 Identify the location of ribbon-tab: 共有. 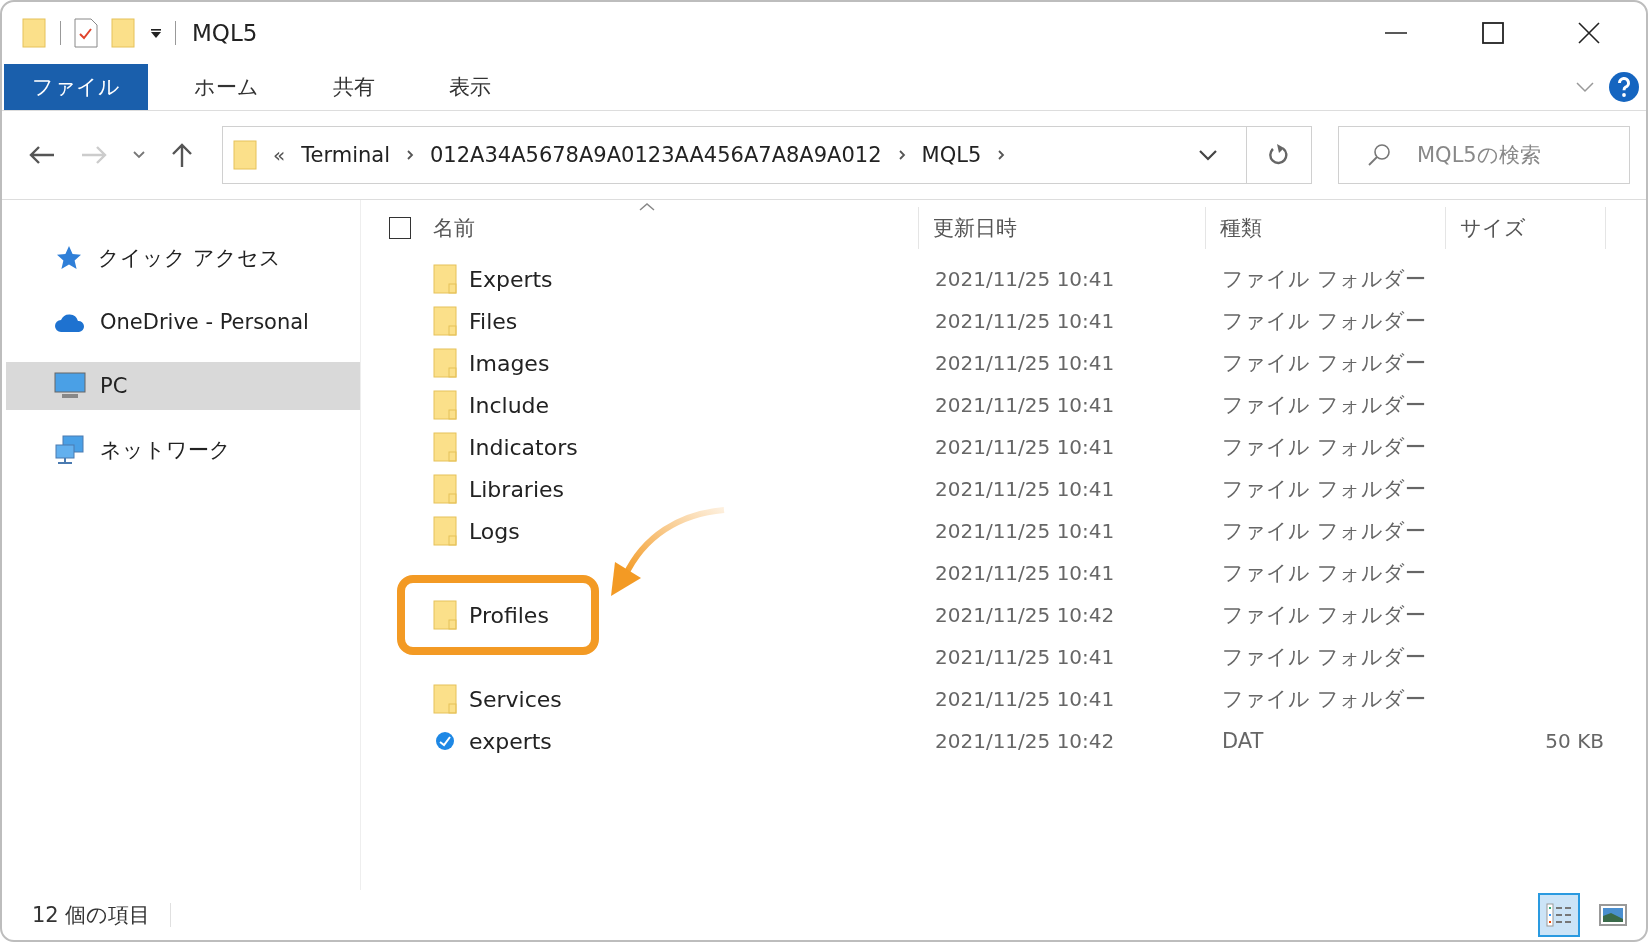
(354, 87).